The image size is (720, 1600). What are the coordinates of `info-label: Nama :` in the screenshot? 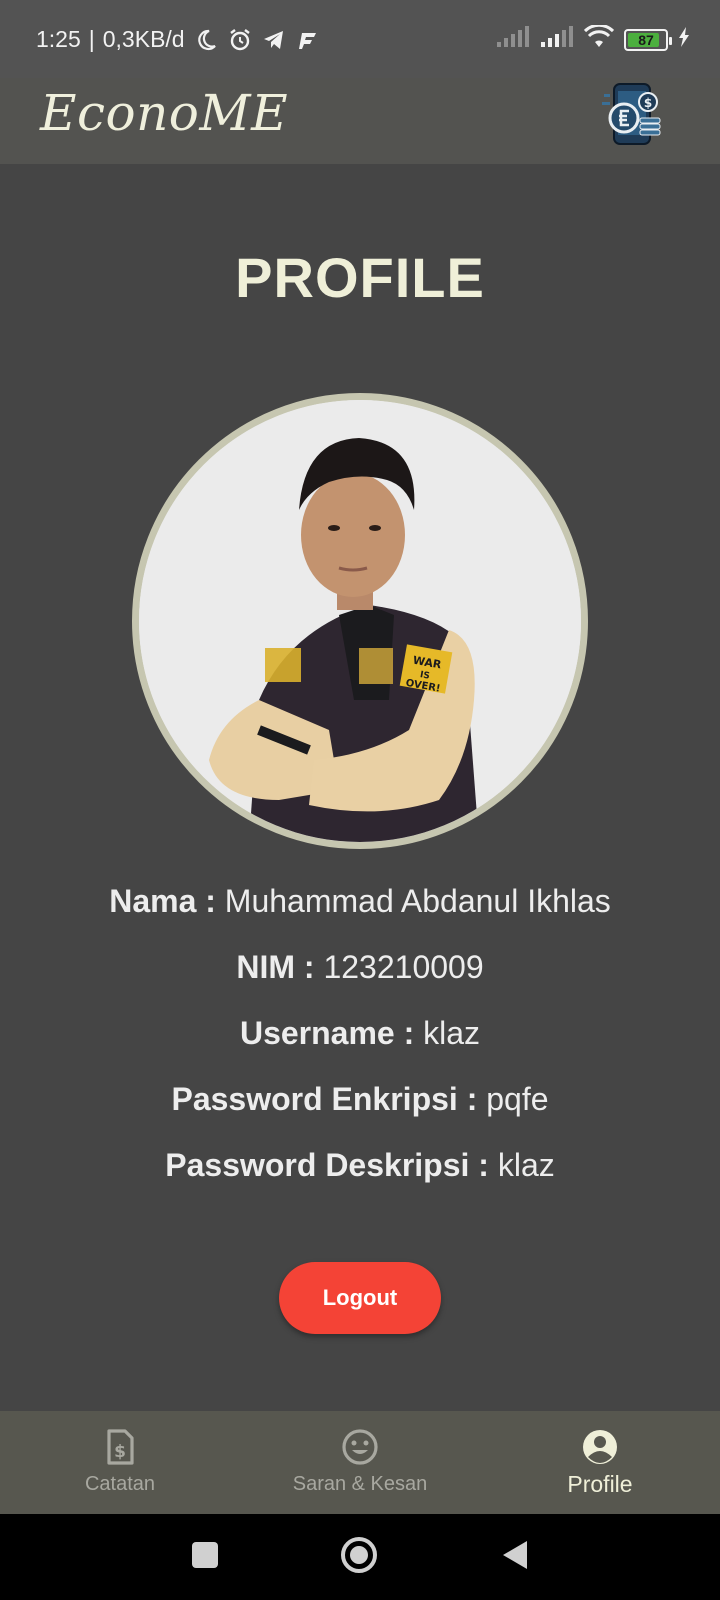 It's located at (162, 901).